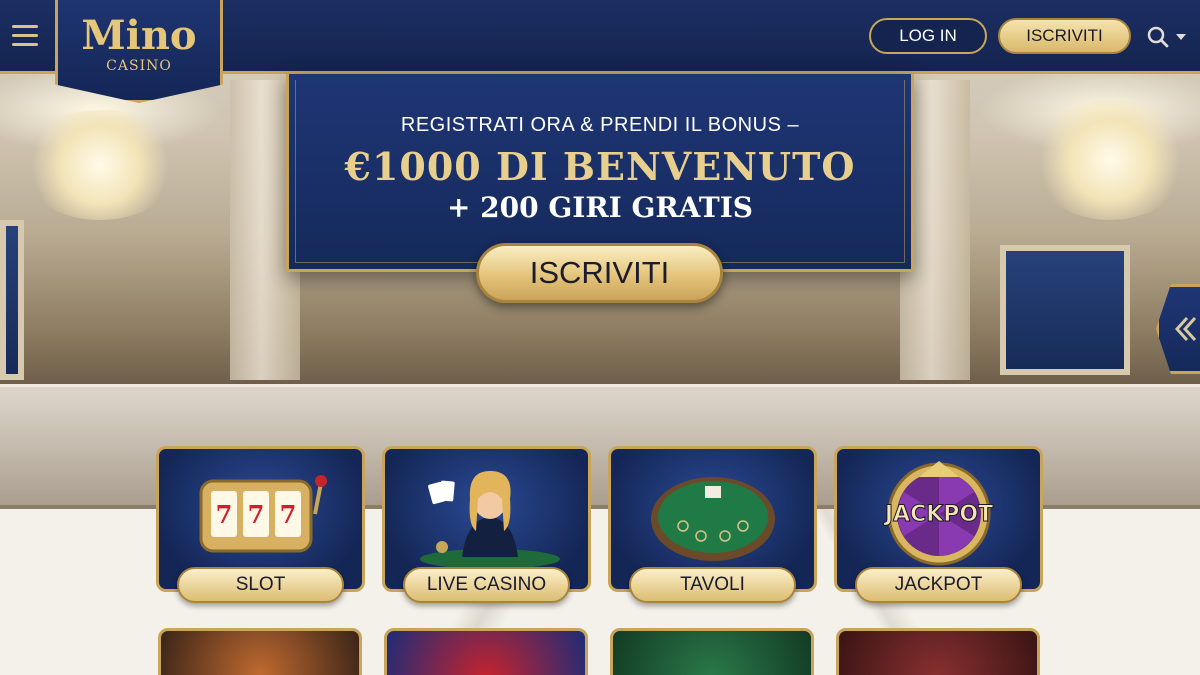 This screenshot has height=675, width=1200. I want to click on category-tile-tavoli: TAVOLI, so click(712, 524).